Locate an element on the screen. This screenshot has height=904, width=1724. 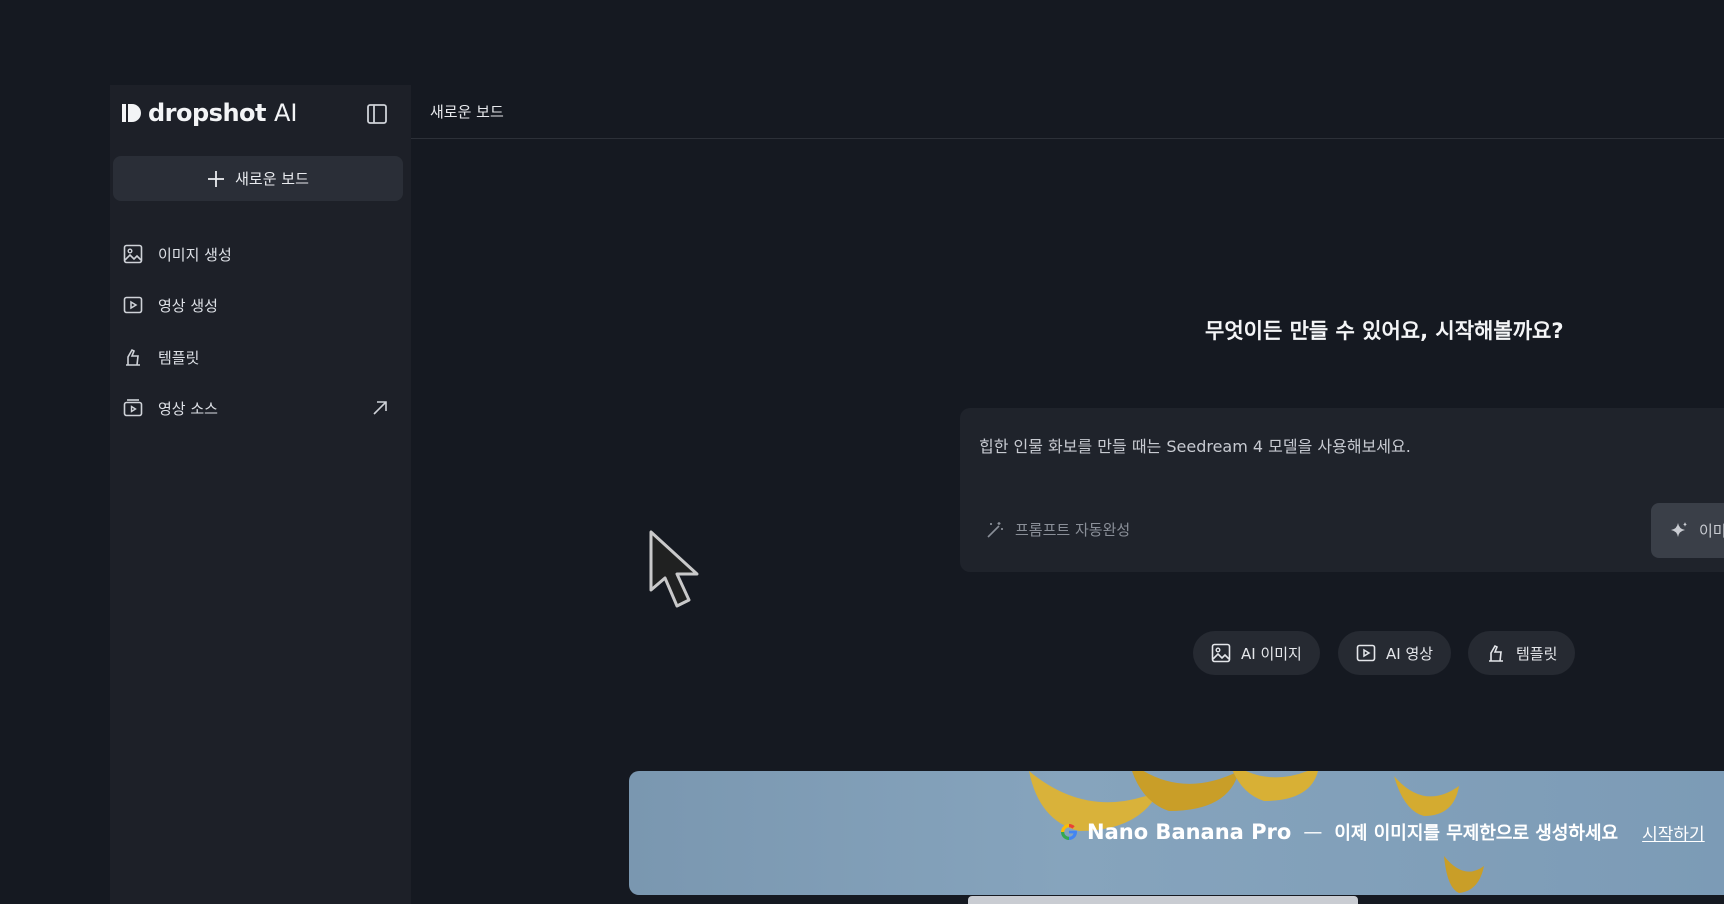
sidebar-item-label: 이미지 생성 is located at coordinates (195, 254).